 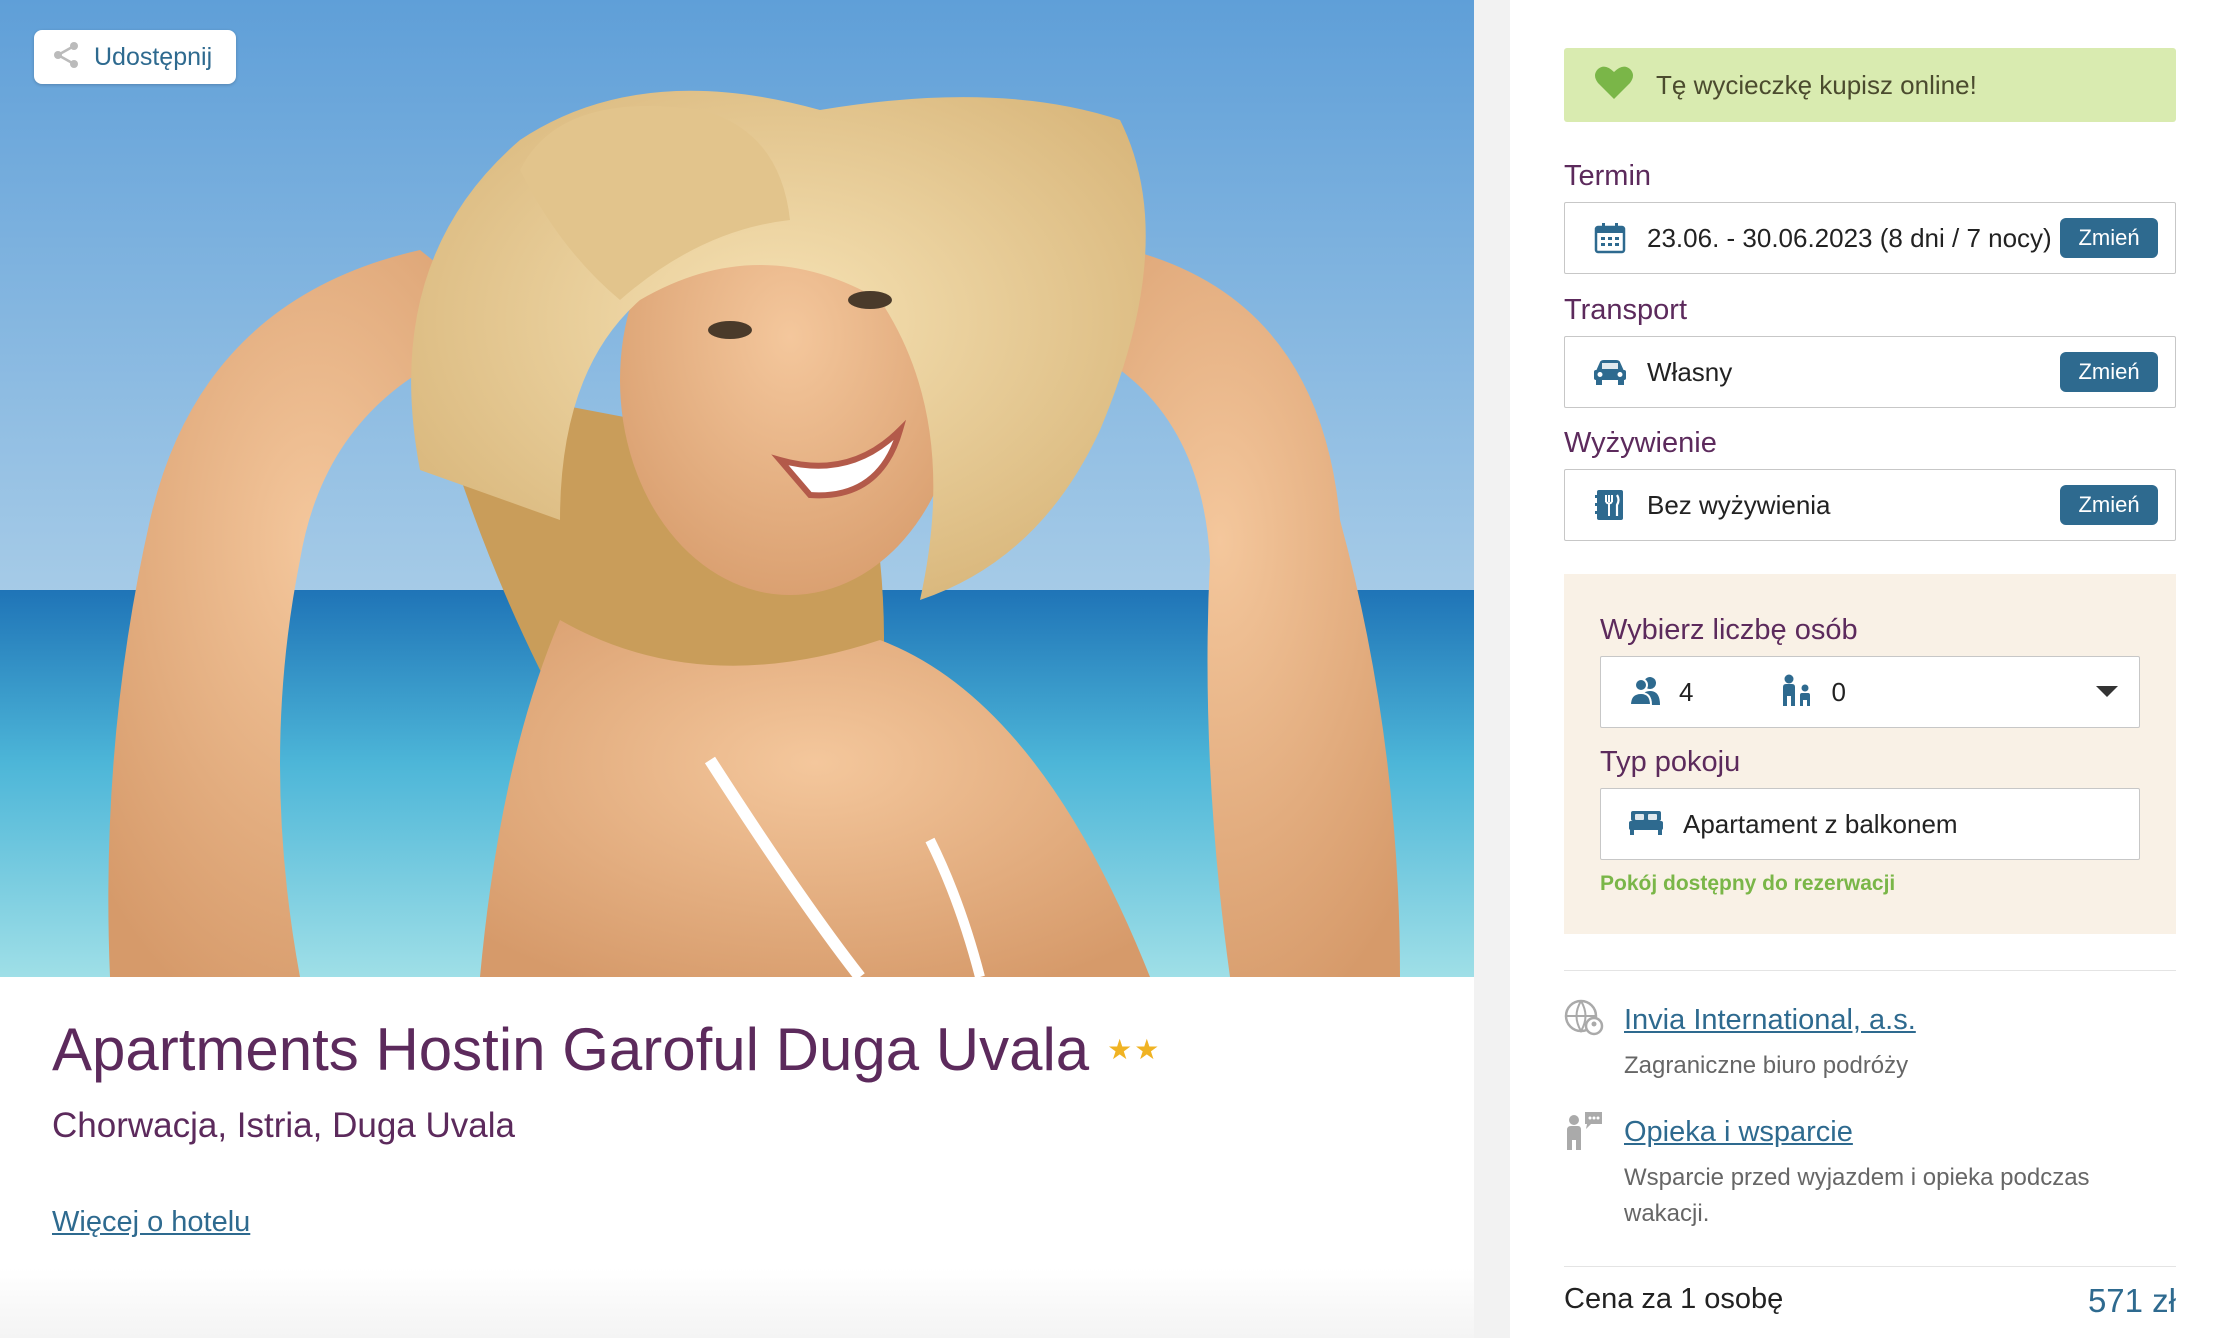 What do you see at coordinates (2131, 1300) in the screenshot?
I see `price-value: 571 zł` at bounding box center [2131, 1300].